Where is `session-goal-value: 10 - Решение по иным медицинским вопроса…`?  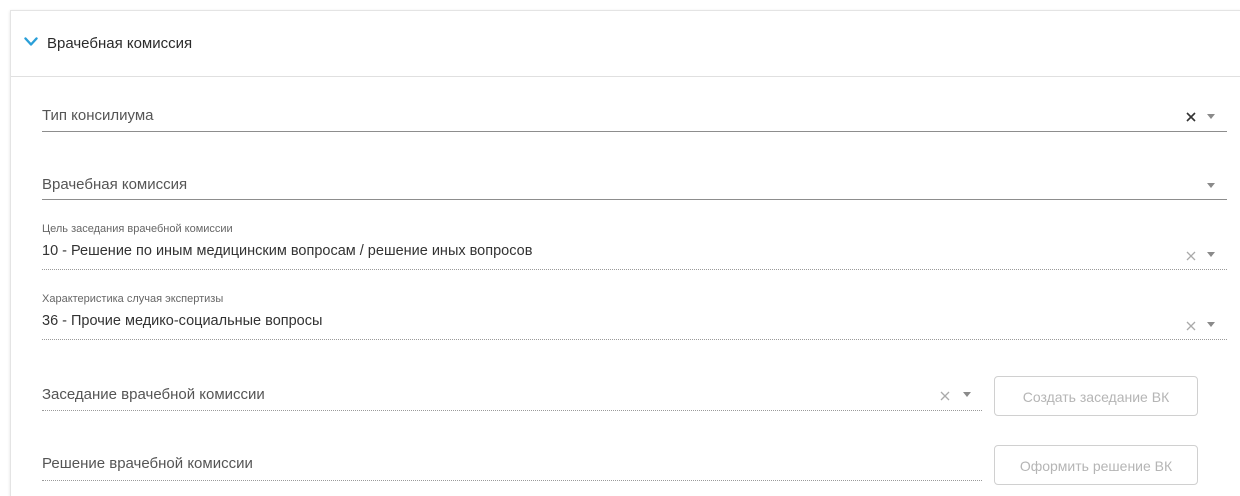
session-goal-value: 10 - Решение по иным медицинским вопроса… is located at coordinates (287, 251).